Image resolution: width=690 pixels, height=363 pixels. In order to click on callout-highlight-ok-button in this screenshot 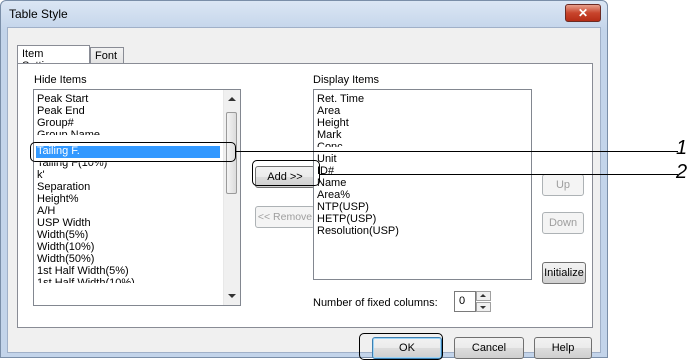, I will do `click(401, 346)`.